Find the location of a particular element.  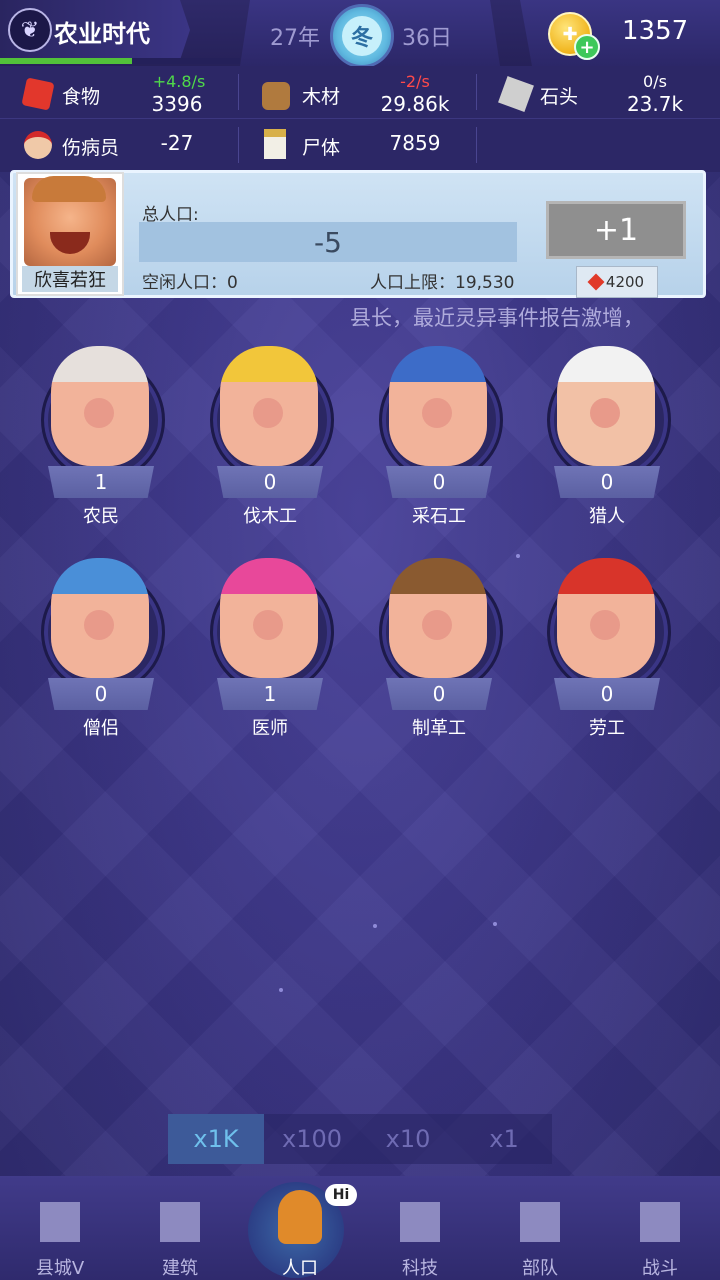

idle-population: 空闲人口：0 is located at coordinates (190, 283).